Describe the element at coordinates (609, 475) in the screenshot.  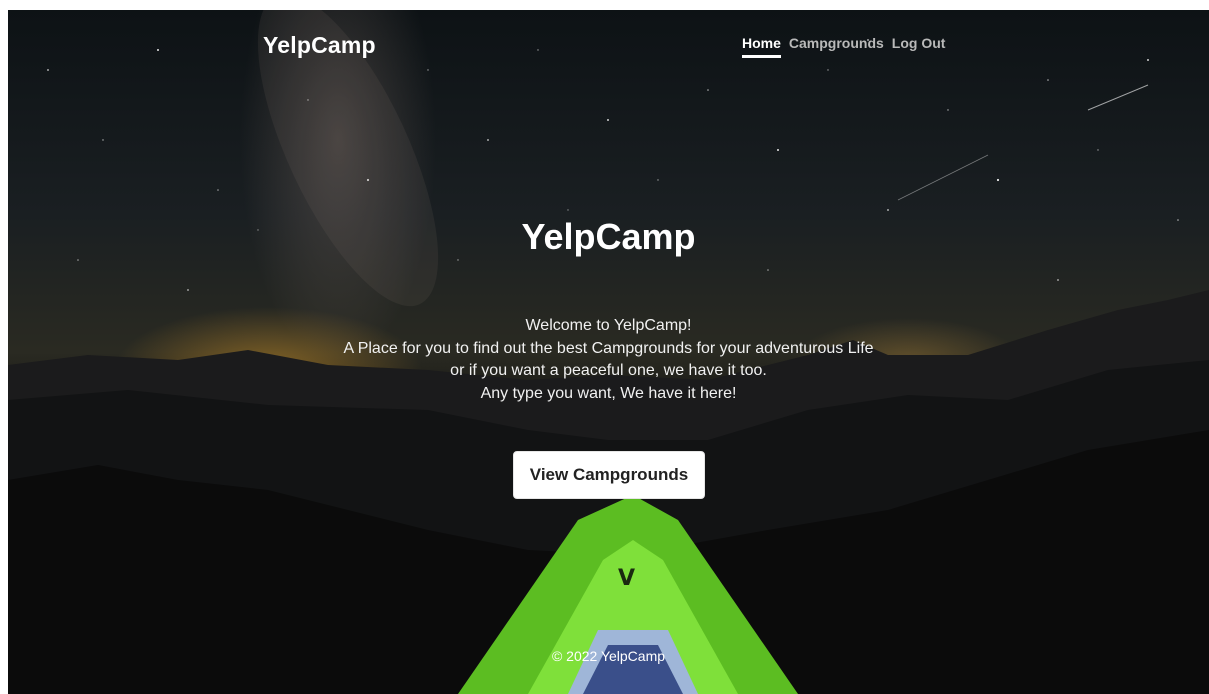
I see `view-campgrounds-button: View Campgrounds` at that location.